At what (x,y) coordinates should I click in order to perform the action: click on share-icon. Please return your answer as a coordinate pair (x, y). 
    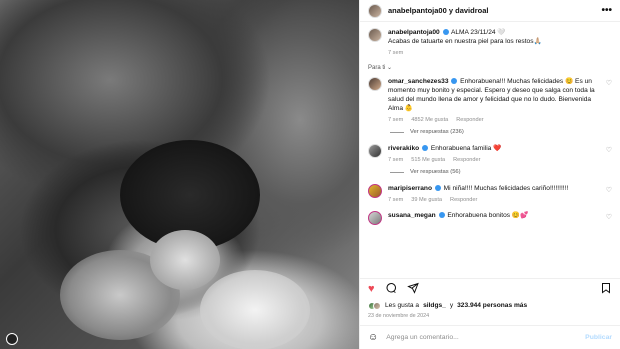
    Looking at the image, I should click on (412, 289).